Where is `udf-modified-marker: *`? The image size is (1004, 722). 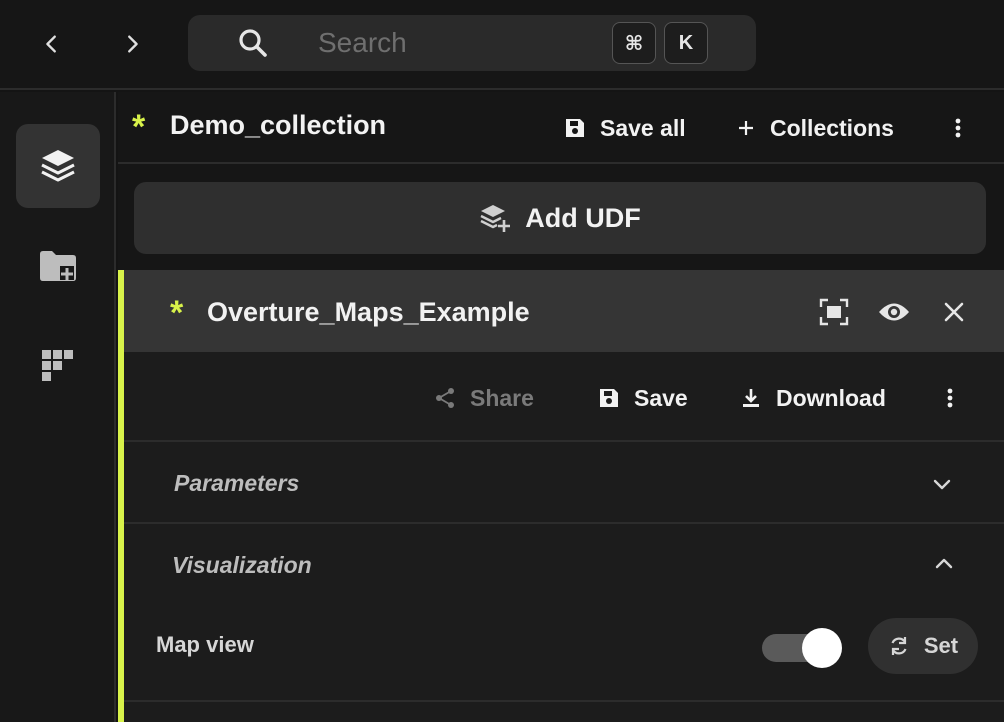
udf-modified-marker: * is located at coordinates (177, 313).